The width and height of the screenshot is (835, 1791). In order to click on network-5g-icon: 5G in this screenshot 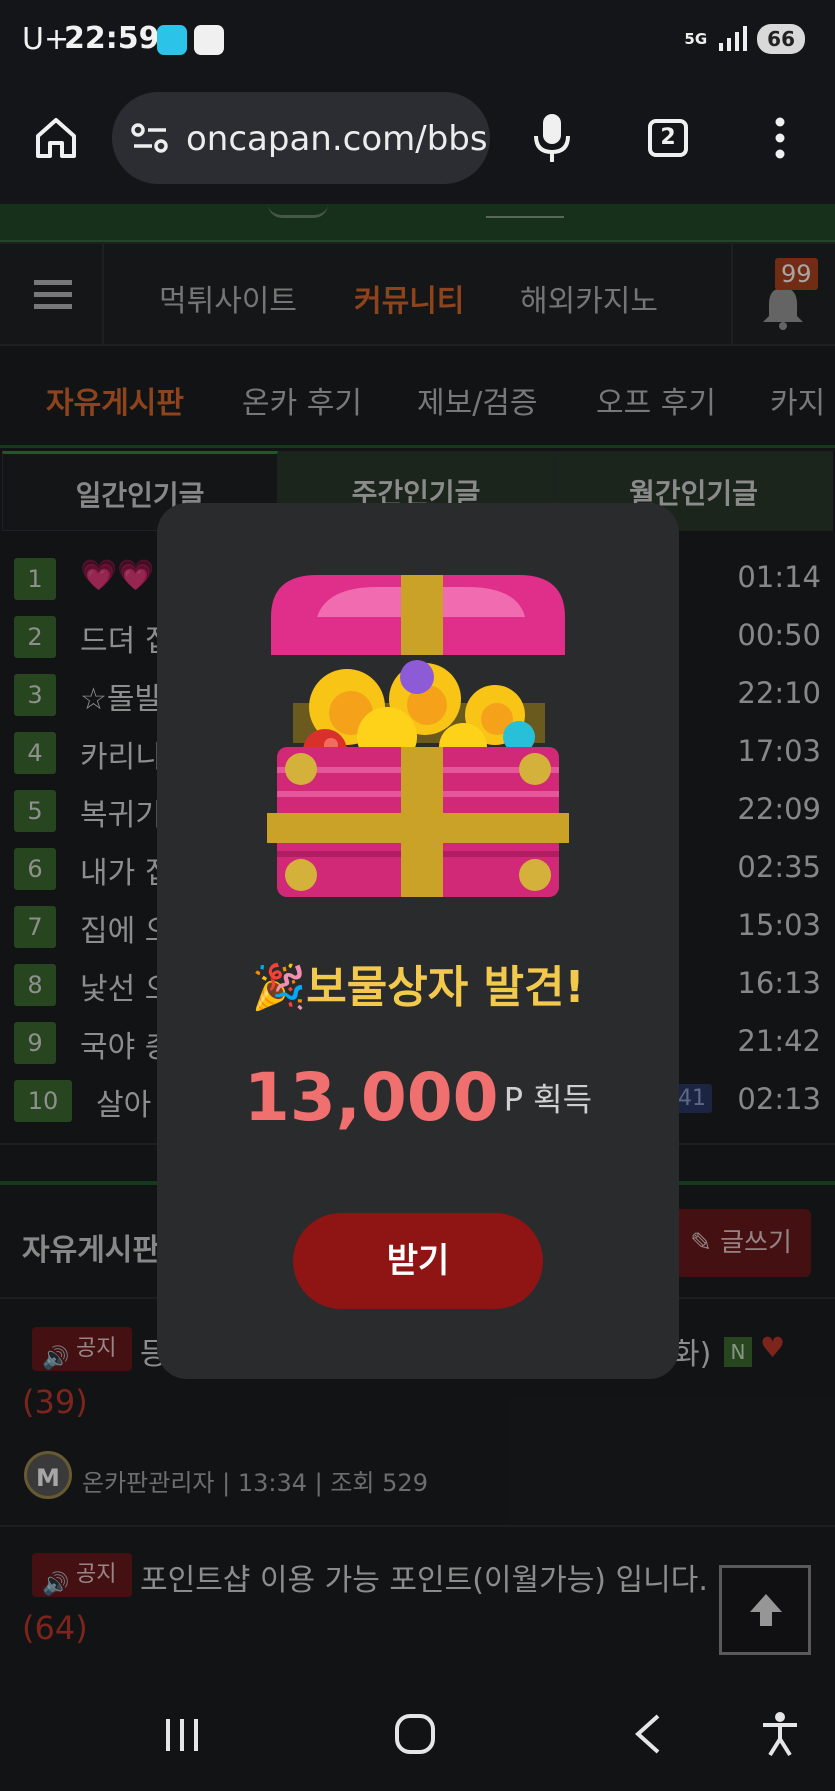, I will do `click(696, 39)`.